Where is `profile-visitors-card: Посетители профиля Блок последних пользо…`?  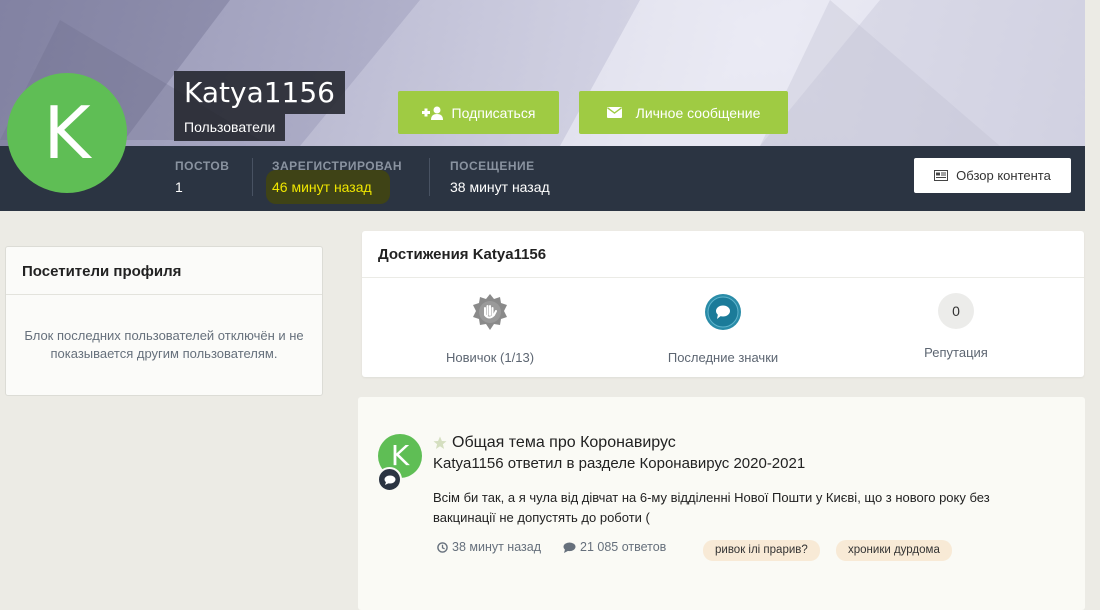 profile-visitors-card: Посетители профиля Блок последних пользо… is located at coordinates (164, 321).